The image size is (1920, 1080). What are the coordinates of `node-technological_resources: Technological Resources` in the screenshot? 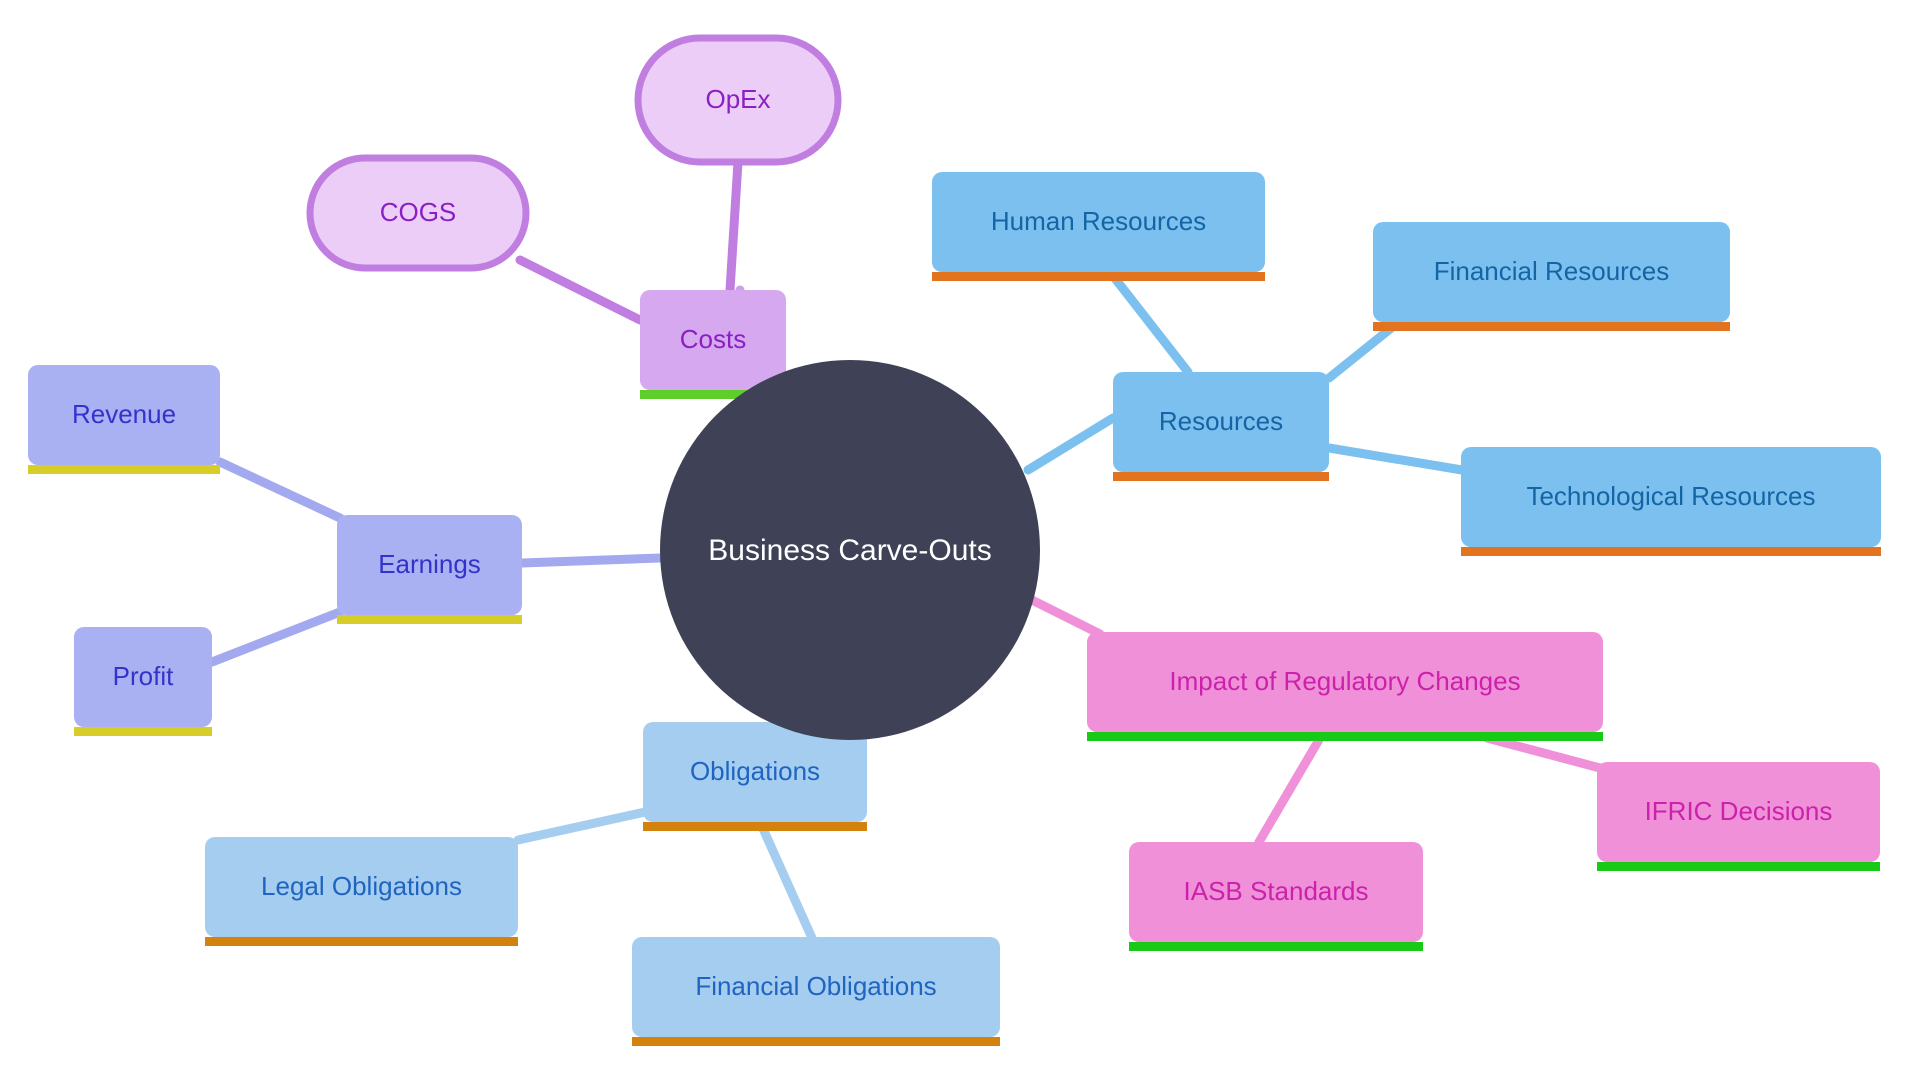 It's located at (1671, 501).